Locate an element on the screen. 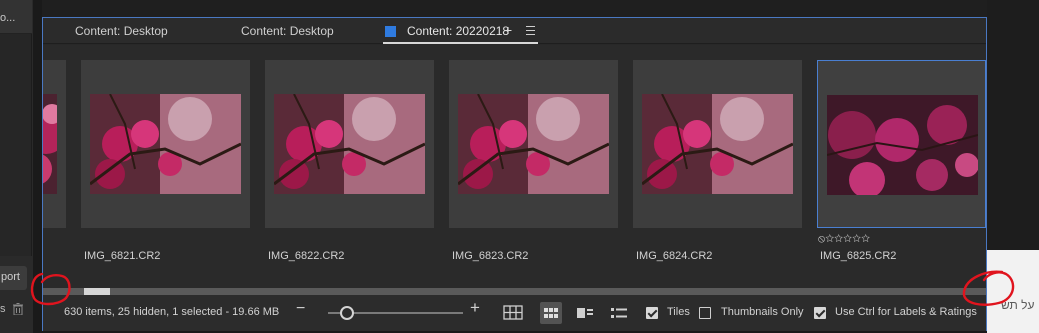 The image size is (1039, 333). tiles-checkbox is located at coordinates (652, 313).